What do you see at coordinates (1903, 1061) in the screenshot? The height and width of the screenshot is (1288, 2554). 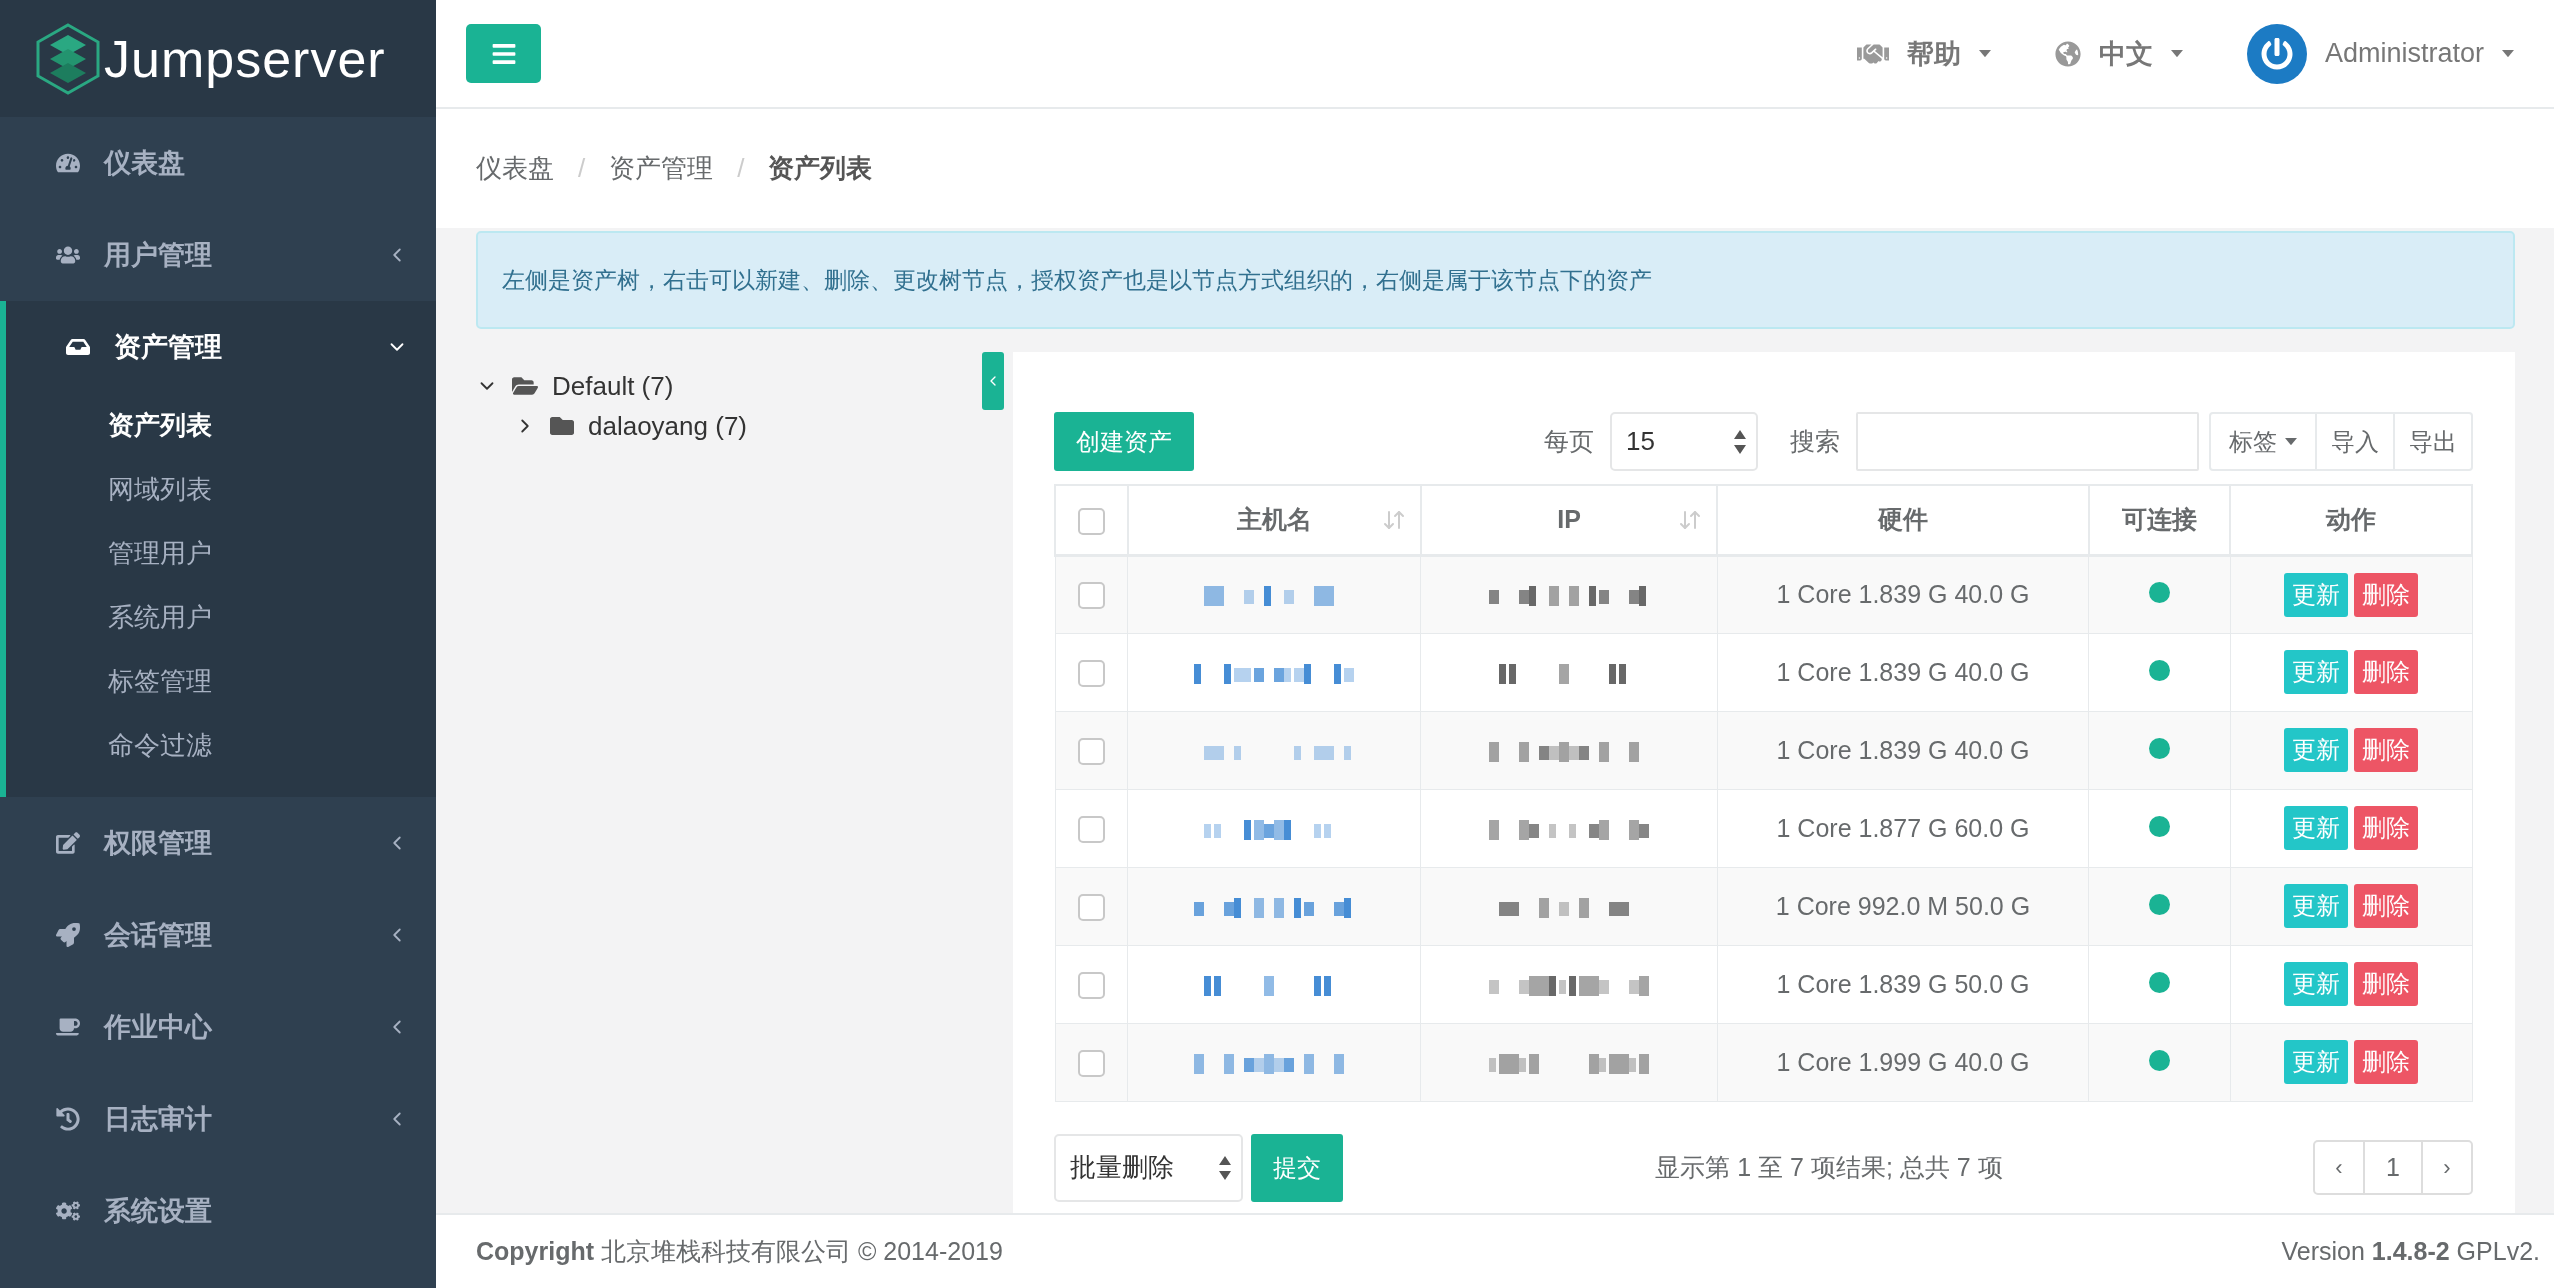 I see `hardware-cell: 1 Core 1.999 G 40.0 G` at bounding box center [1903, 1061].